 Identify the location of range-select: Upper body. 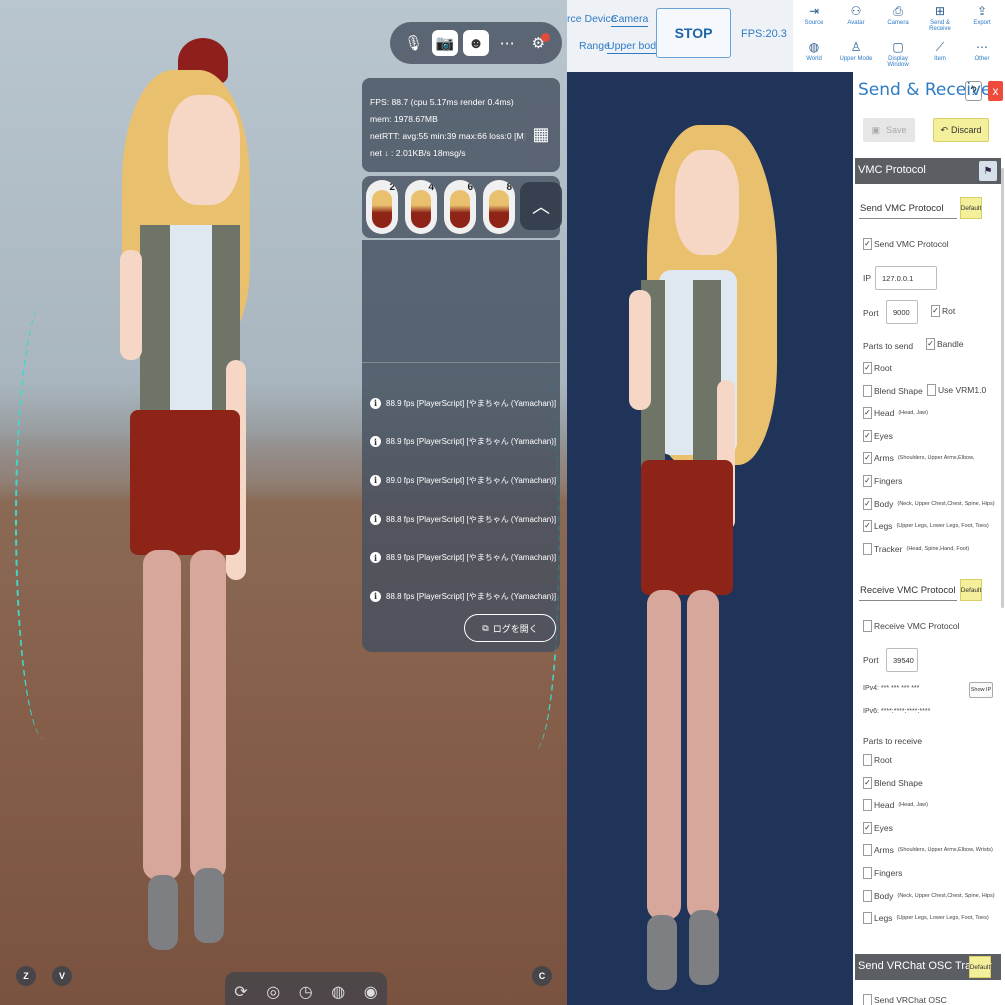
(634, 47).